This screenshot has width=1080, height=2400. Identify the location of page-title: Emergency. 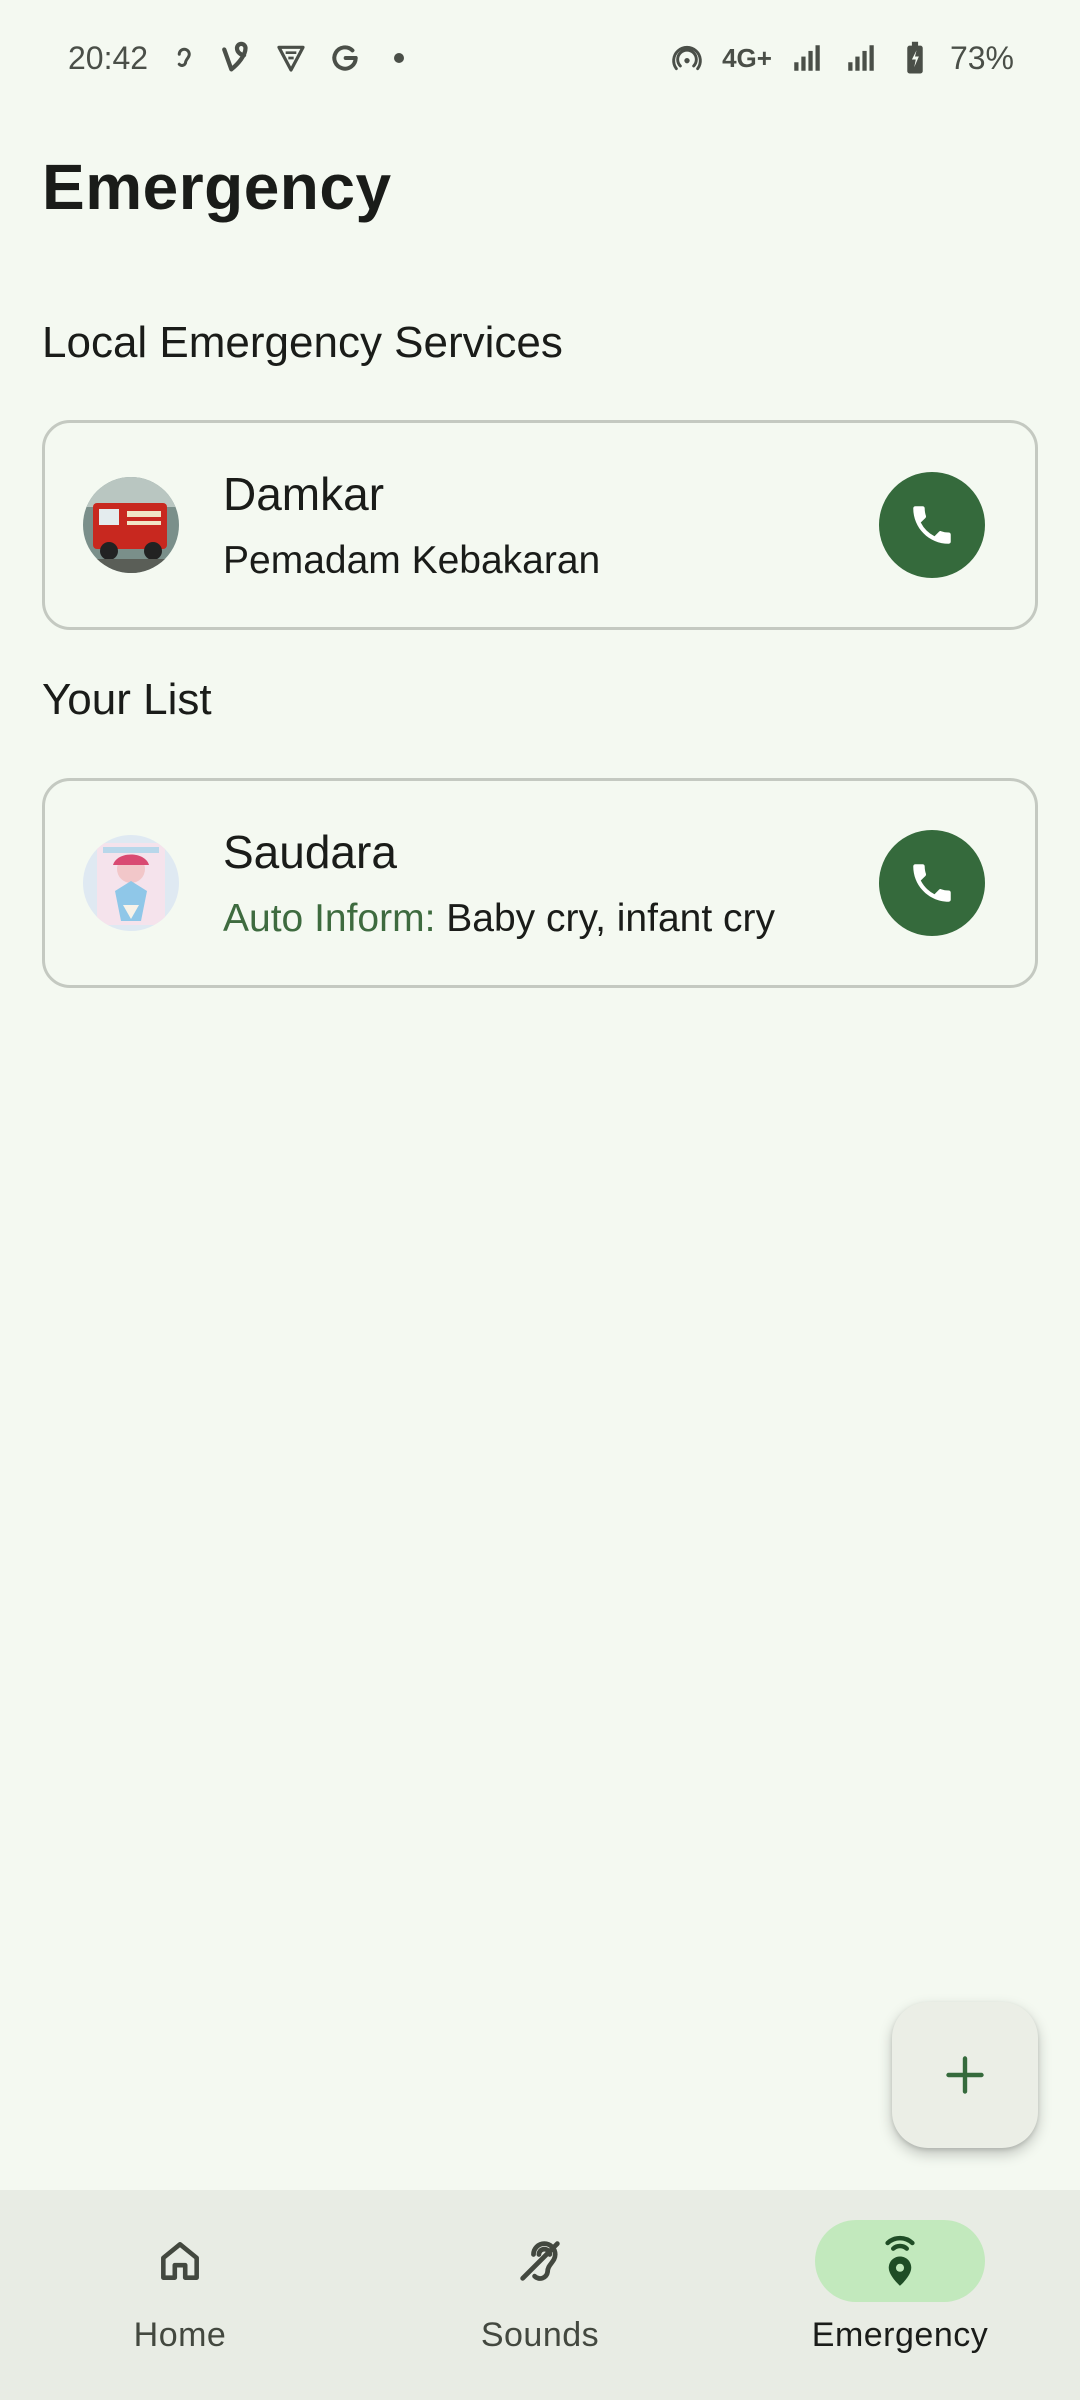
(217, 187).